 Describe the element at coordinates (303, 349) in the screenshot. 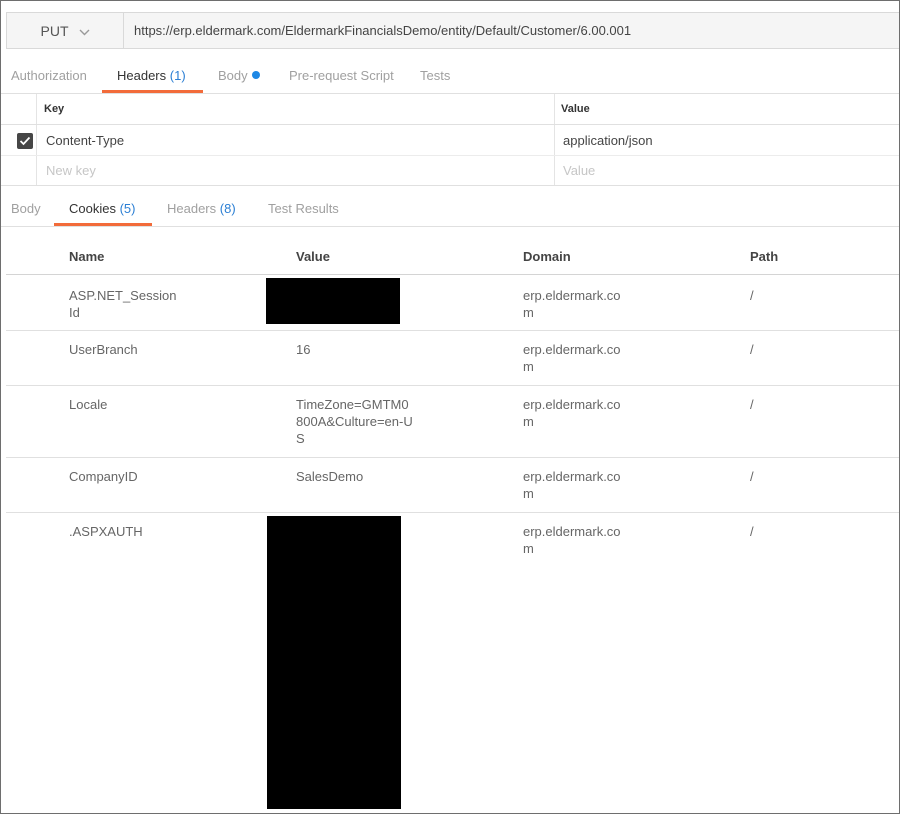

I see `cookie-value: 16` at that location.